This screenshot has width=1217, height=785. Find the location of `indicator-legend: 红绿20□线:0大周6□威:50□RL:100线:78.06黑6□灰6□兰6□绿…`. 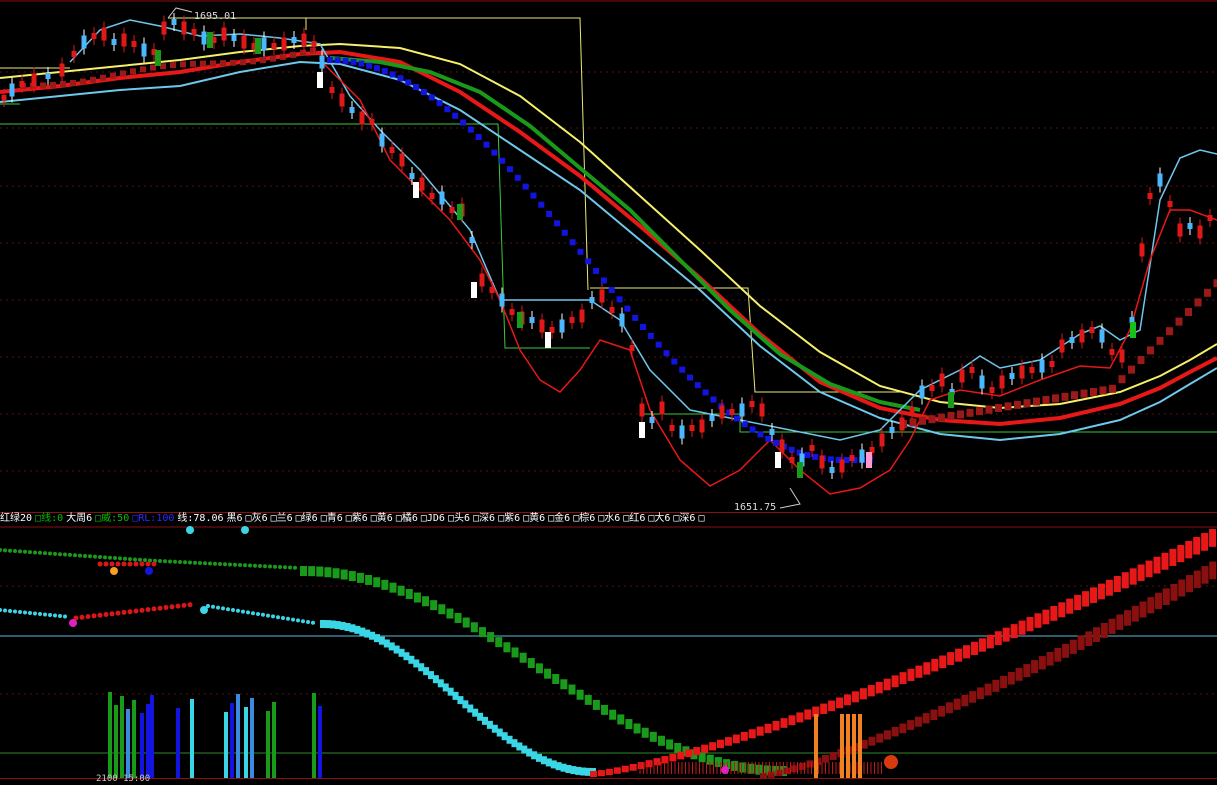

indicator-legend: 红绿20□线:0大周6□威:50□RL:100线:78.06黑6□灰6□兰6□绿… is located at coordinates (608, 519).